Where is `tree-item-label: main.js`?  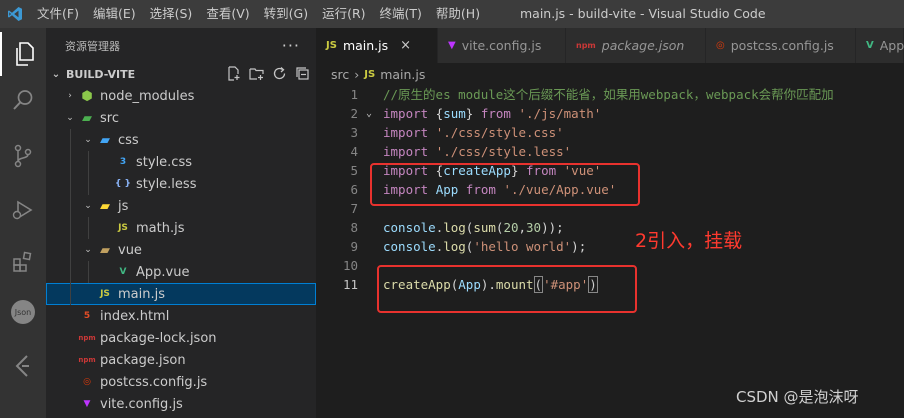
tree-item-label: main.js is located at coordinates (141, 294).